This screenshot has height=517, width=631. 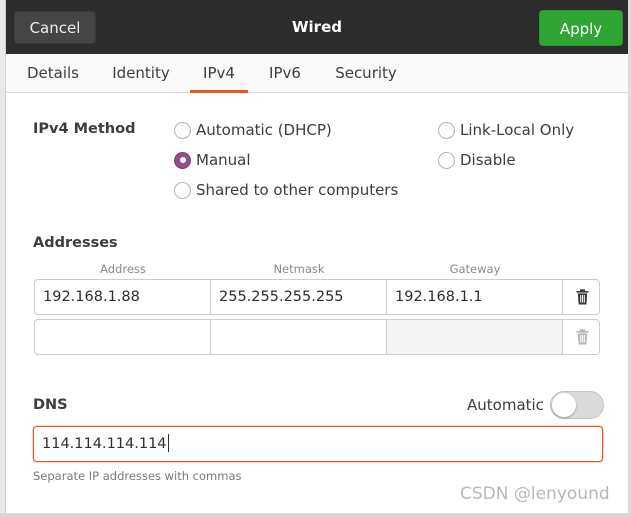 What do you see at coordinates (488, 160) in the screenshot?
I see `radio-label: Disable` at bounding box center [488, 160].